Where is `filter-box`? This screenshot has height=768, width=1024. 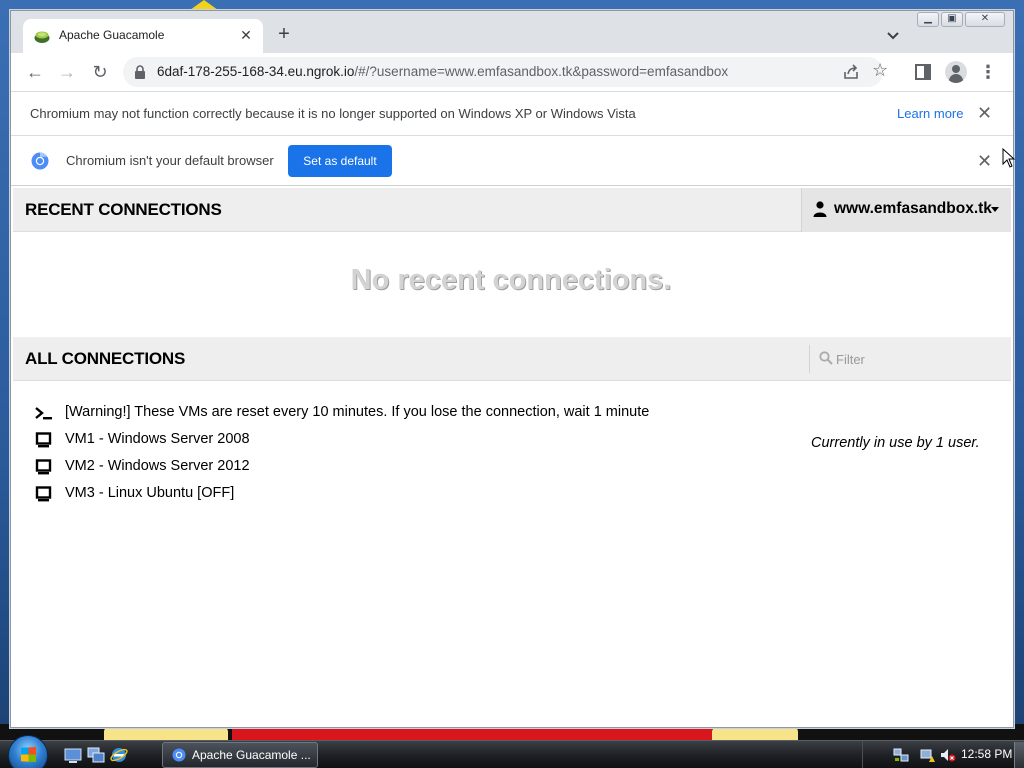 filter-box is located at coordinates (909, 359).